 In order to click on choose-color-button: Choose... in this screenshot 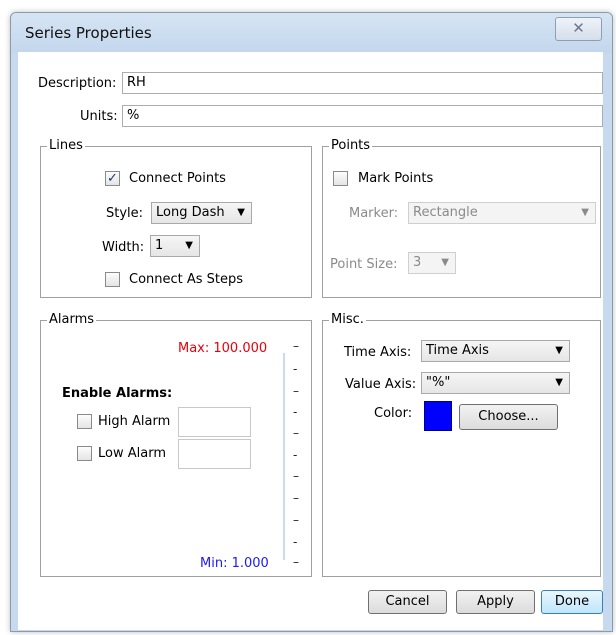, I will do `click(508, 417)`.